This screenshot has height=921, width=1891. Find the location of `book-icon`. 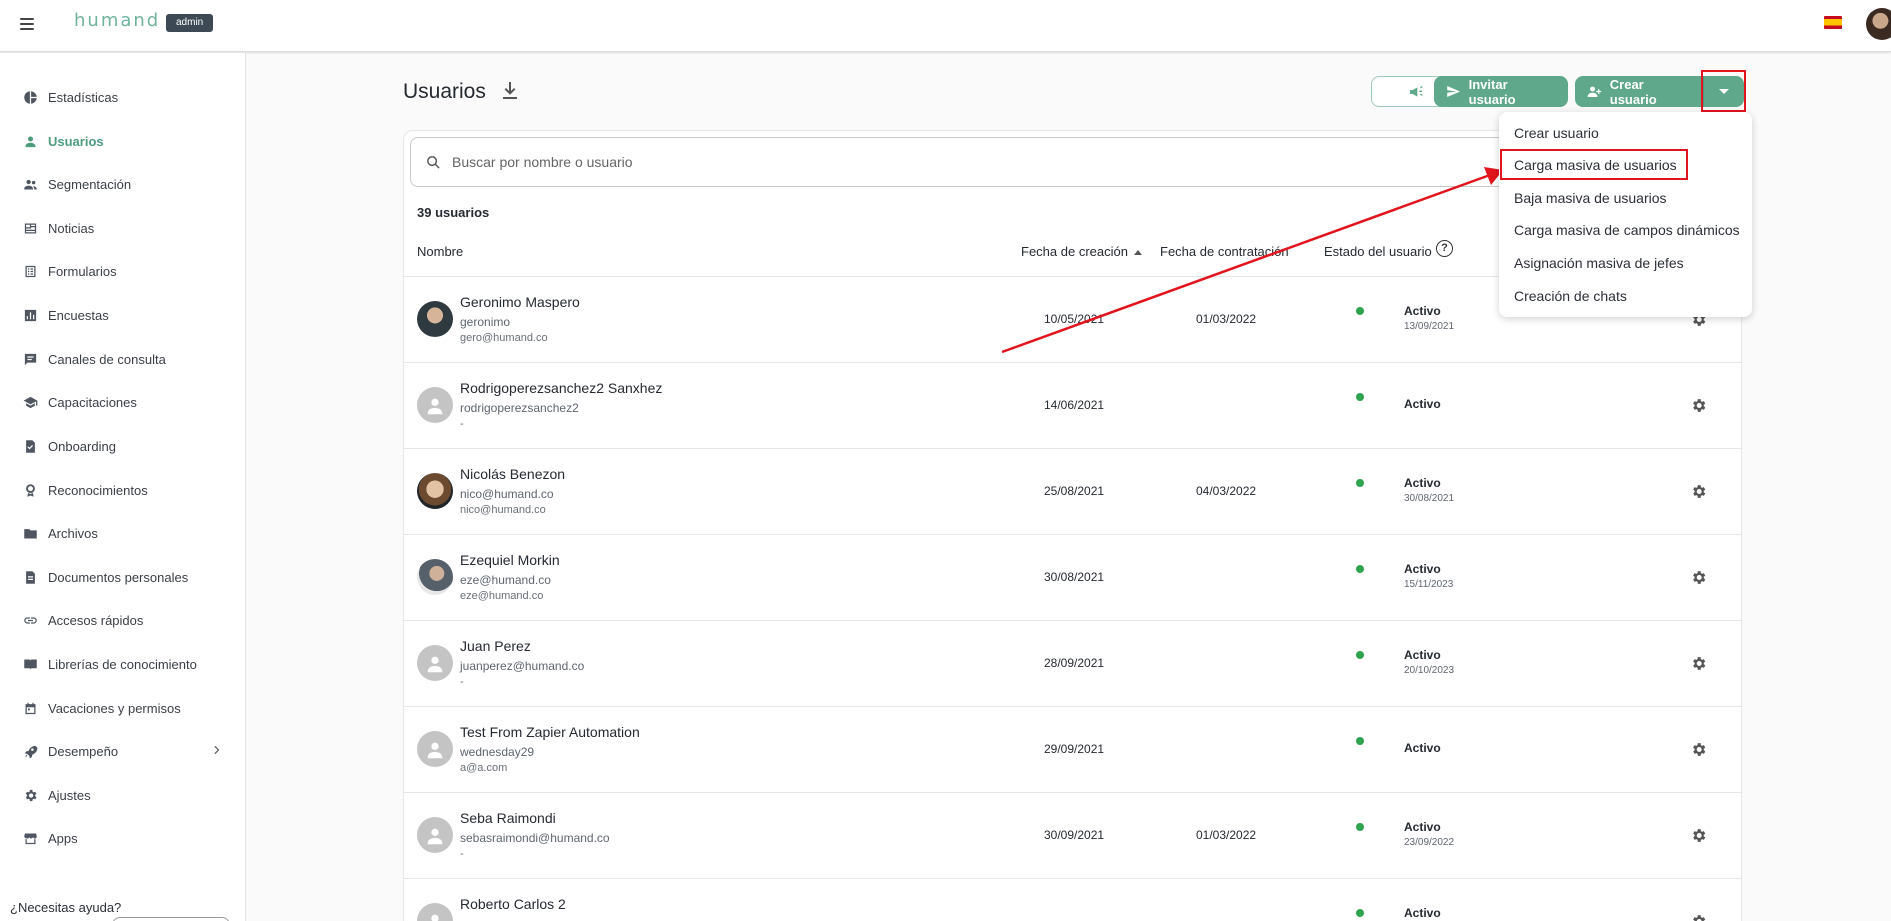

book-icon is located at coordinates (30, 664).